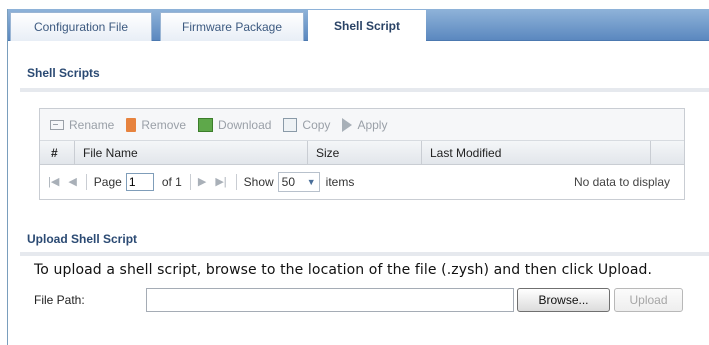 Image resolution: width=709 pixels, height=345 pixels. I want to click on remove-button: Remove, so click(156, 124).